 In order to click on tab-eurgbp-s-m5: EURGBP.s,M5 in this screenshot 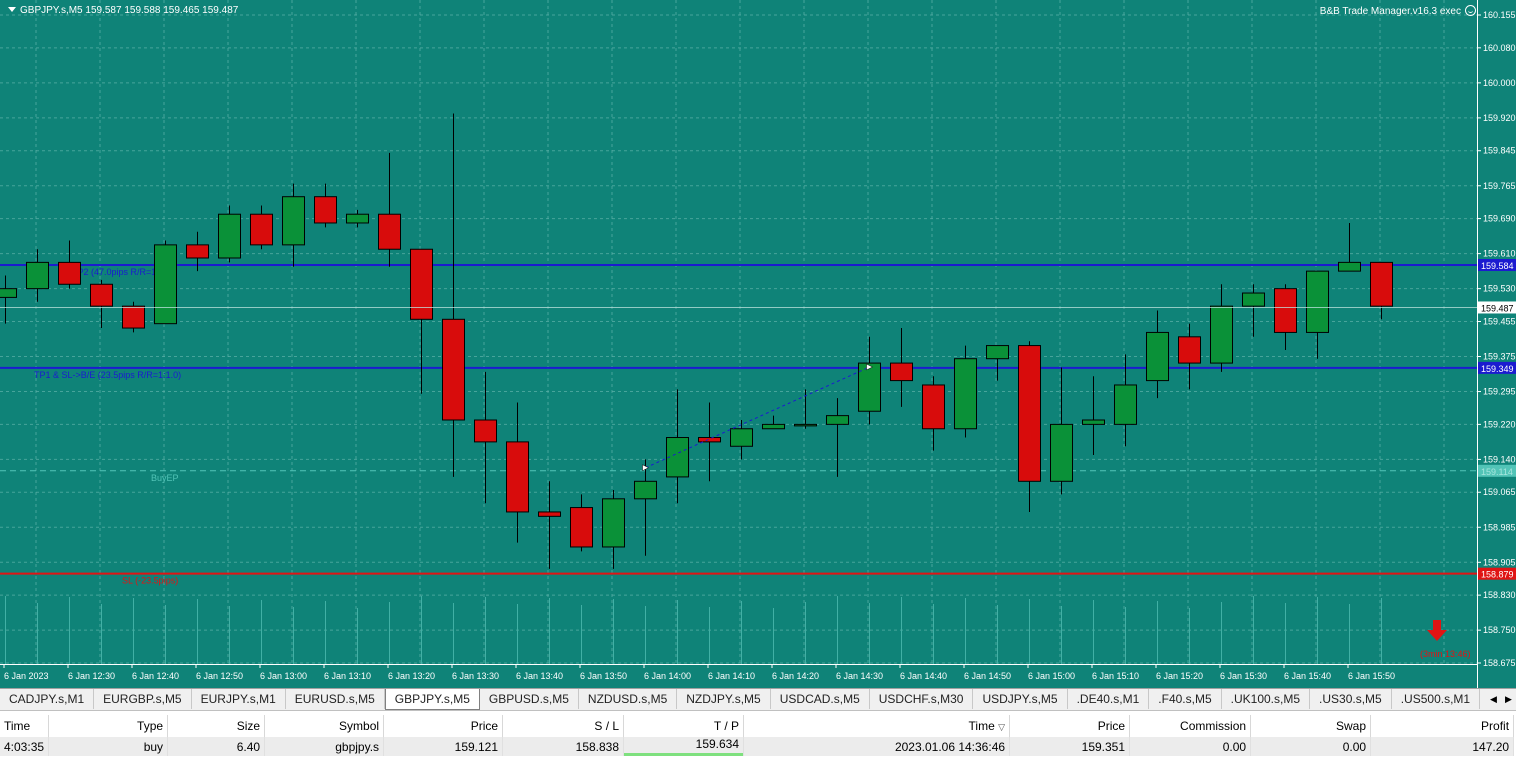, I will do `click(143, 699)`.